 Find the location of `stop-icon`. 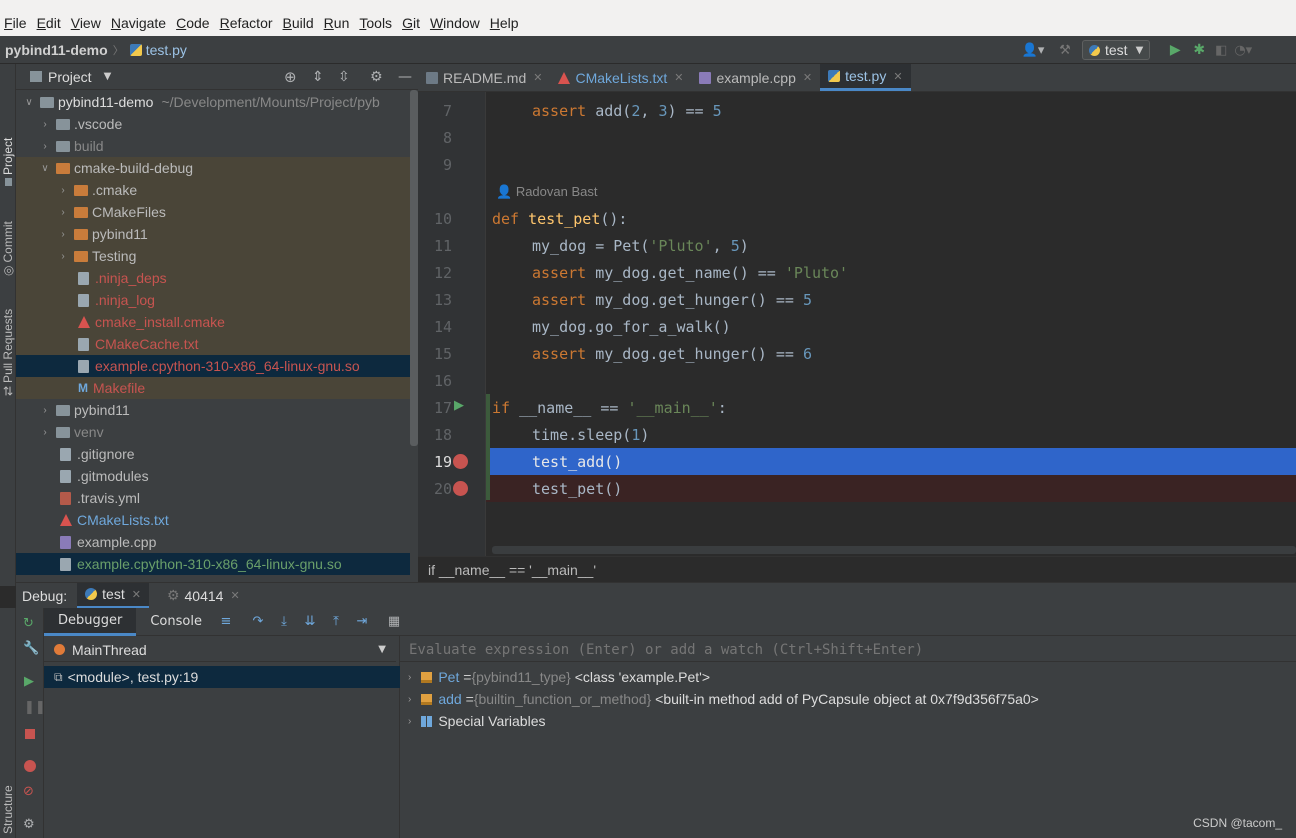

stop-icon is located at coordinates (30, 734).